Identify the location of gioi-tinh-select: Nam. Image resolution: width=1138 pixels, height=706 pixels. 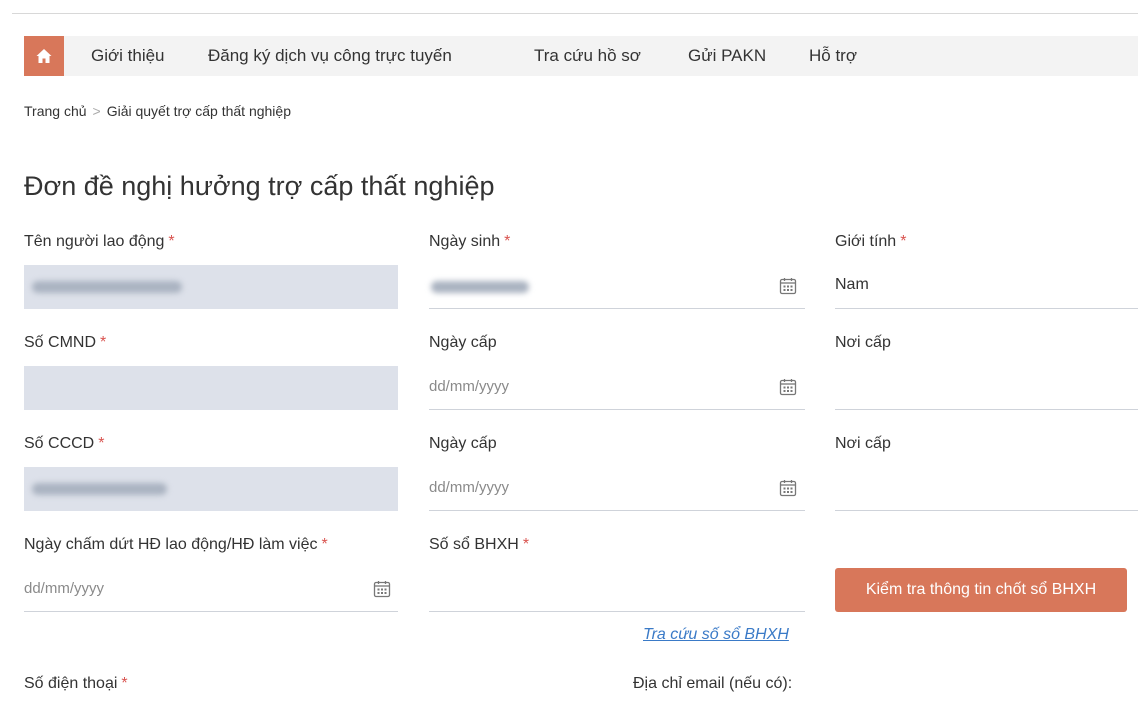
(986, 287).